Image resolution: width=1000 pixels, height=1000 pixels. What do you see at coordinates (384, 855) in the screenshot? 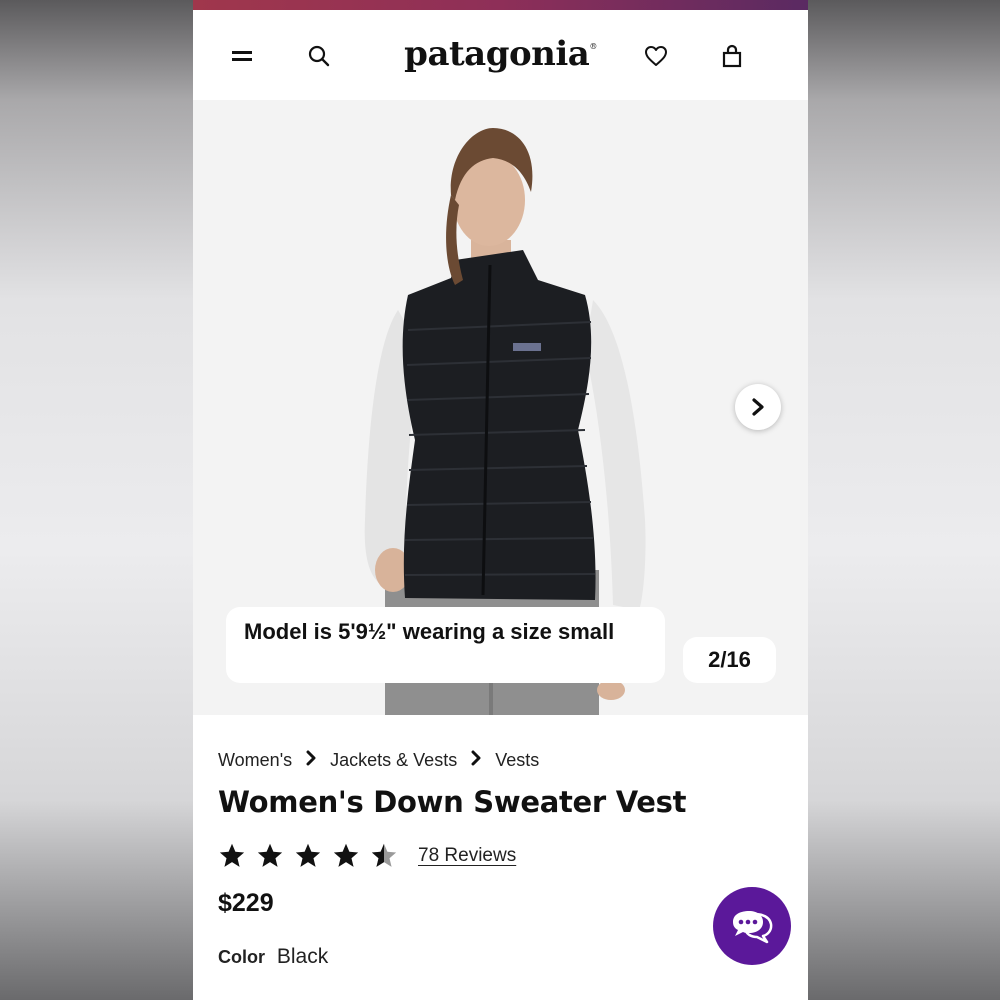
I see `star-half-icon` at bounding box center [384, 855].